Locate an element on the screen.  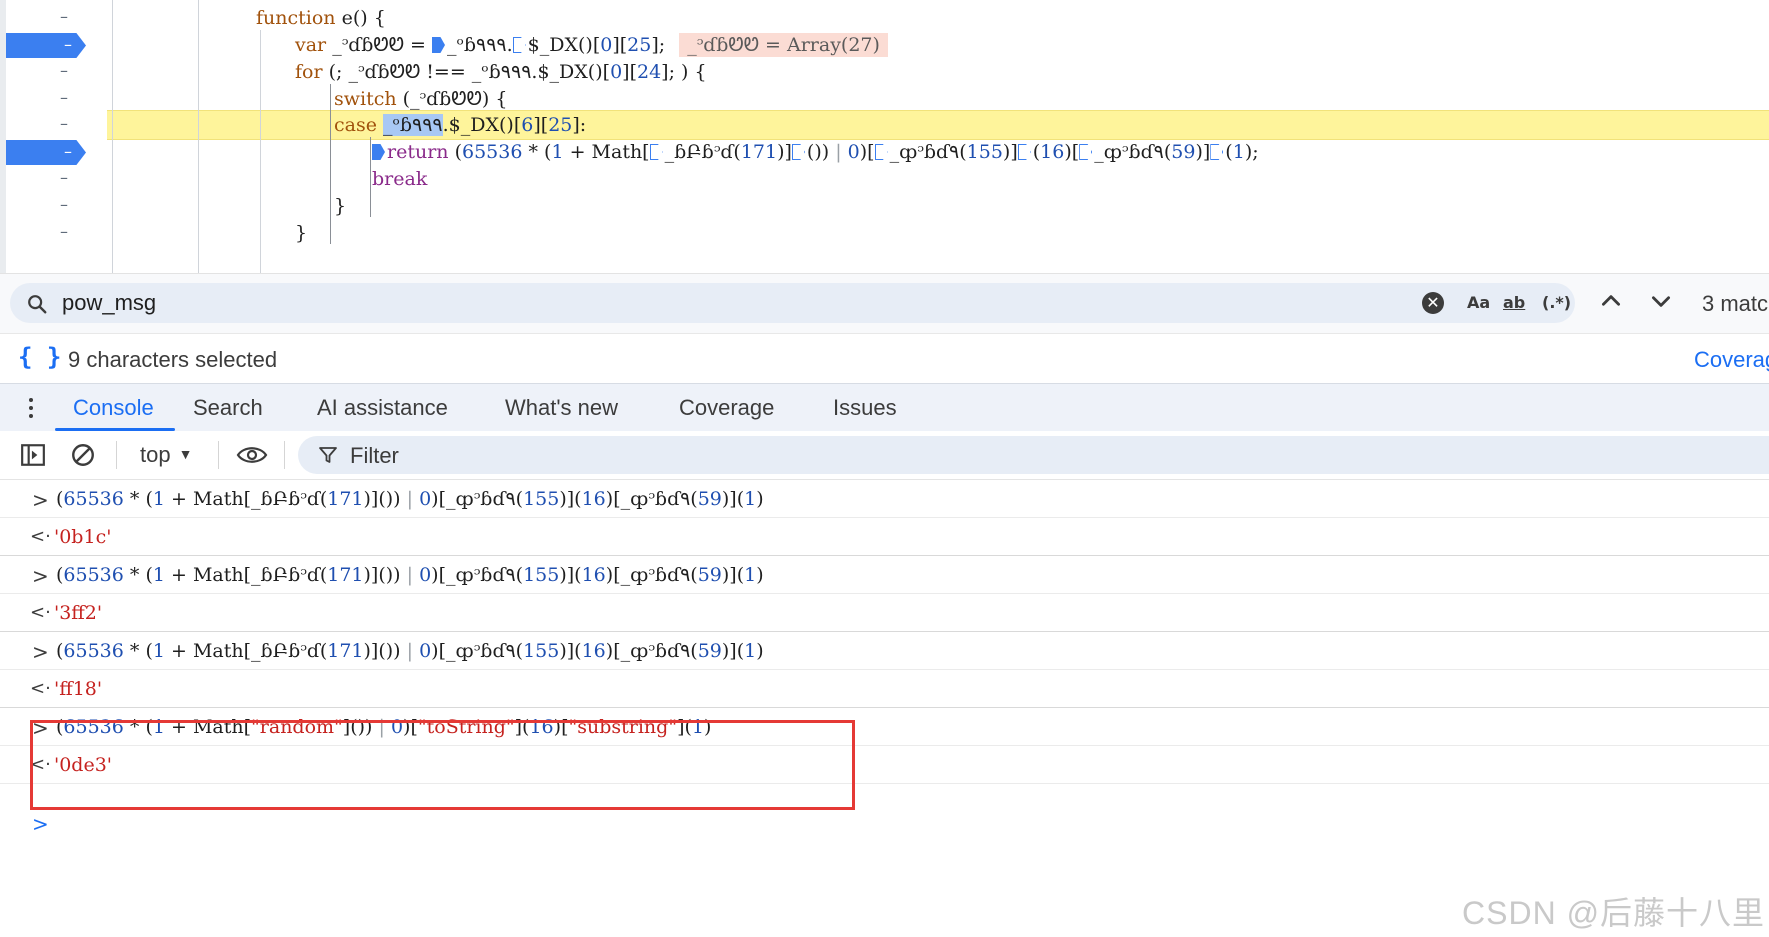
tab-whats-new: What's new is located at coordinates (561, 408).